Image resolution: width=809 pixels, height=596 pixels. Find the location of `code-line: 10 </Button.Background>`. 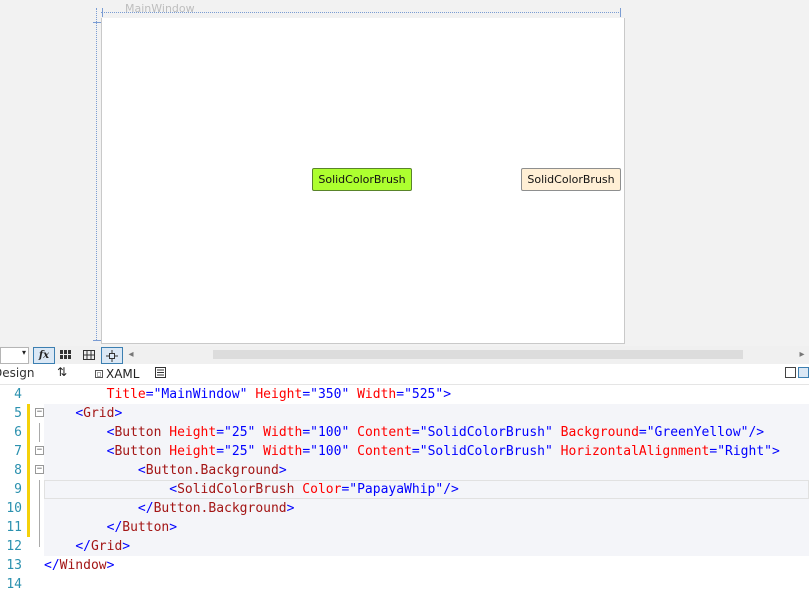

code-line: 10 </Button.Background> is located at coordinates (404, 508).